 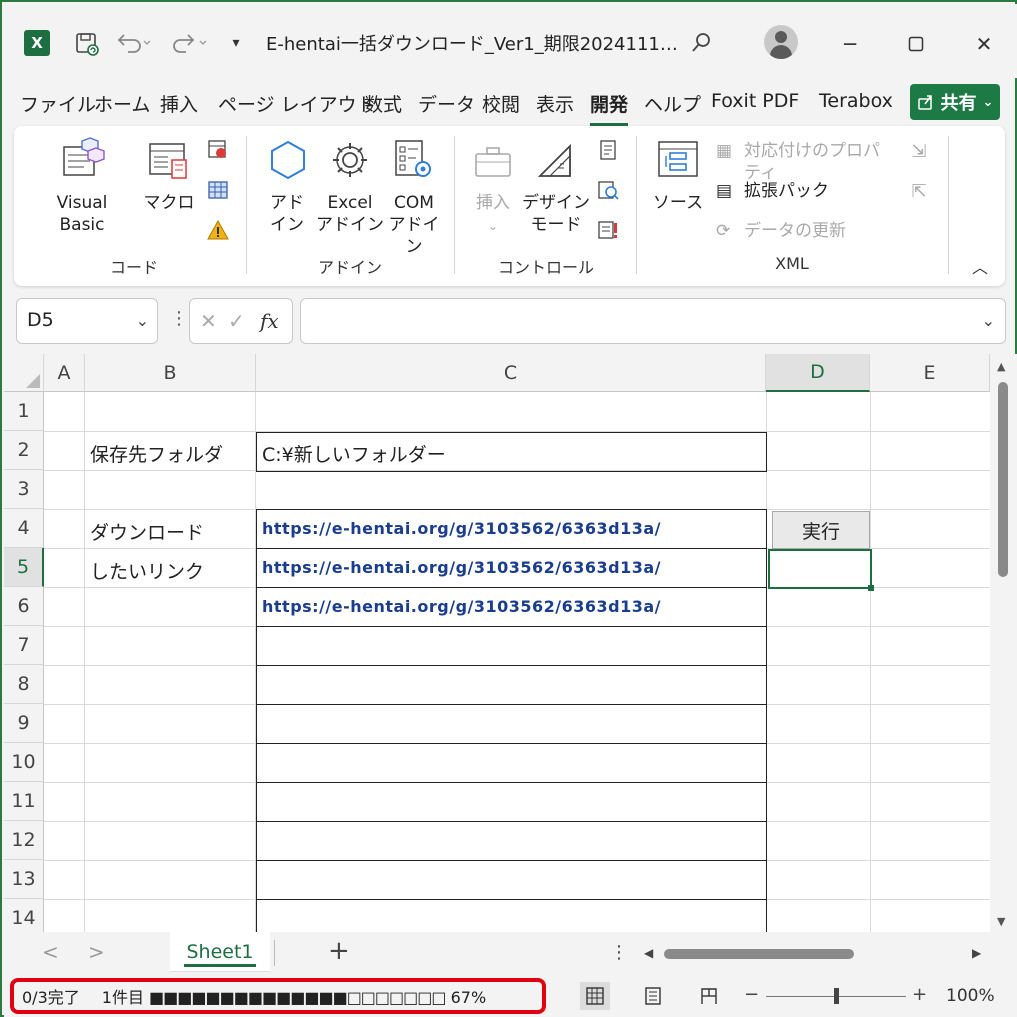 What do you see at coordinates (836, 996) in the screenshot?
I see `zoom-slider-thumb` at bounding box center [836, 996].